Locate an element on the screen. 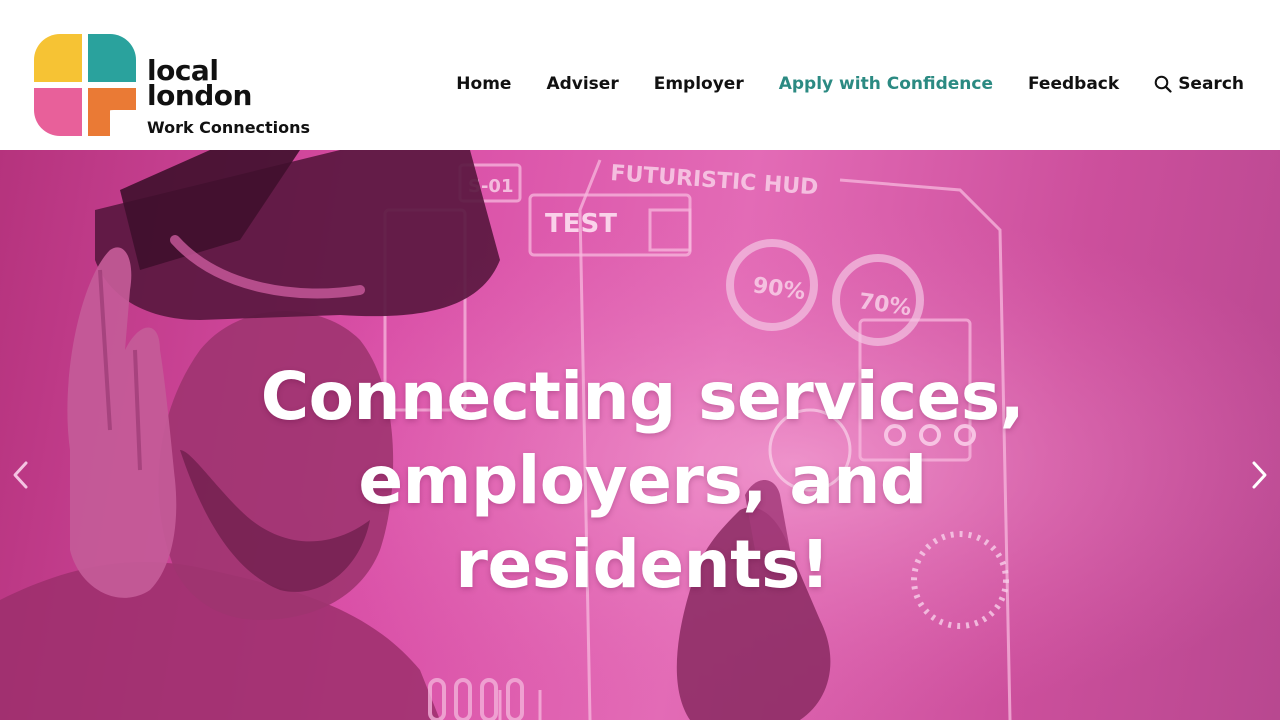  nav-adviser: Adviser is located at coordinates (582, 84).